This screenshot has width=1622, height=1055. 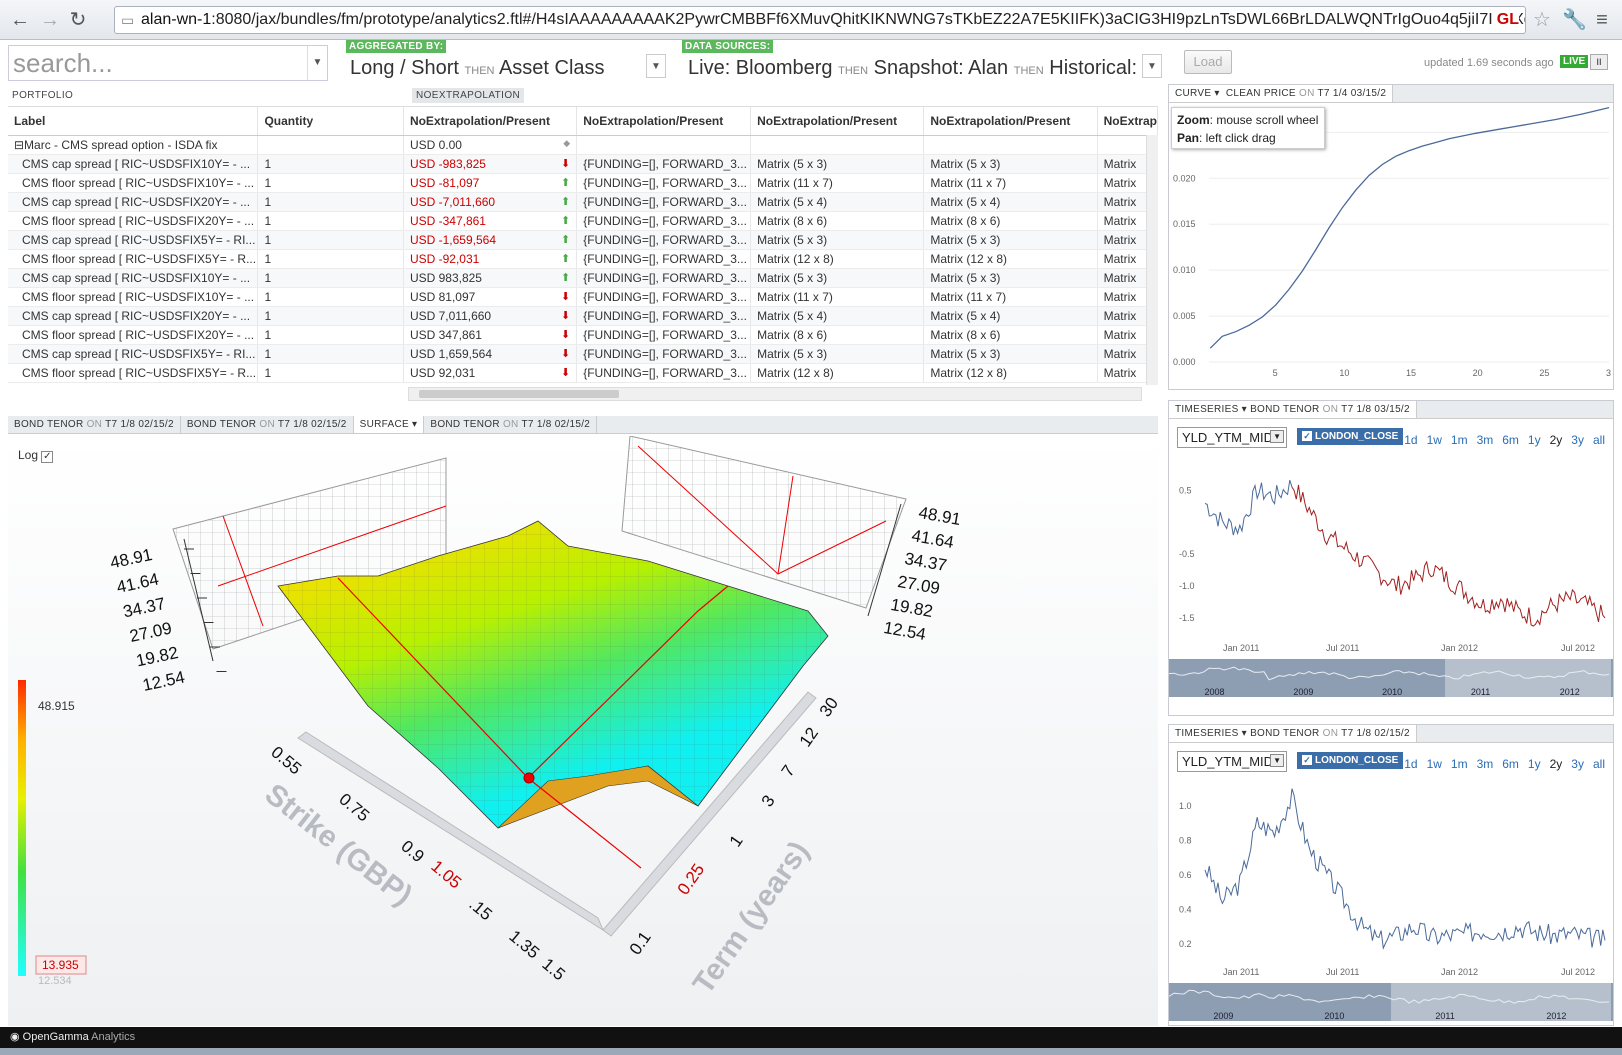 What do you see at coordinates (1578, 972) in the screenshot?
I see `x-tick-label: Jul 2012` at bounding box center [1578, 972].